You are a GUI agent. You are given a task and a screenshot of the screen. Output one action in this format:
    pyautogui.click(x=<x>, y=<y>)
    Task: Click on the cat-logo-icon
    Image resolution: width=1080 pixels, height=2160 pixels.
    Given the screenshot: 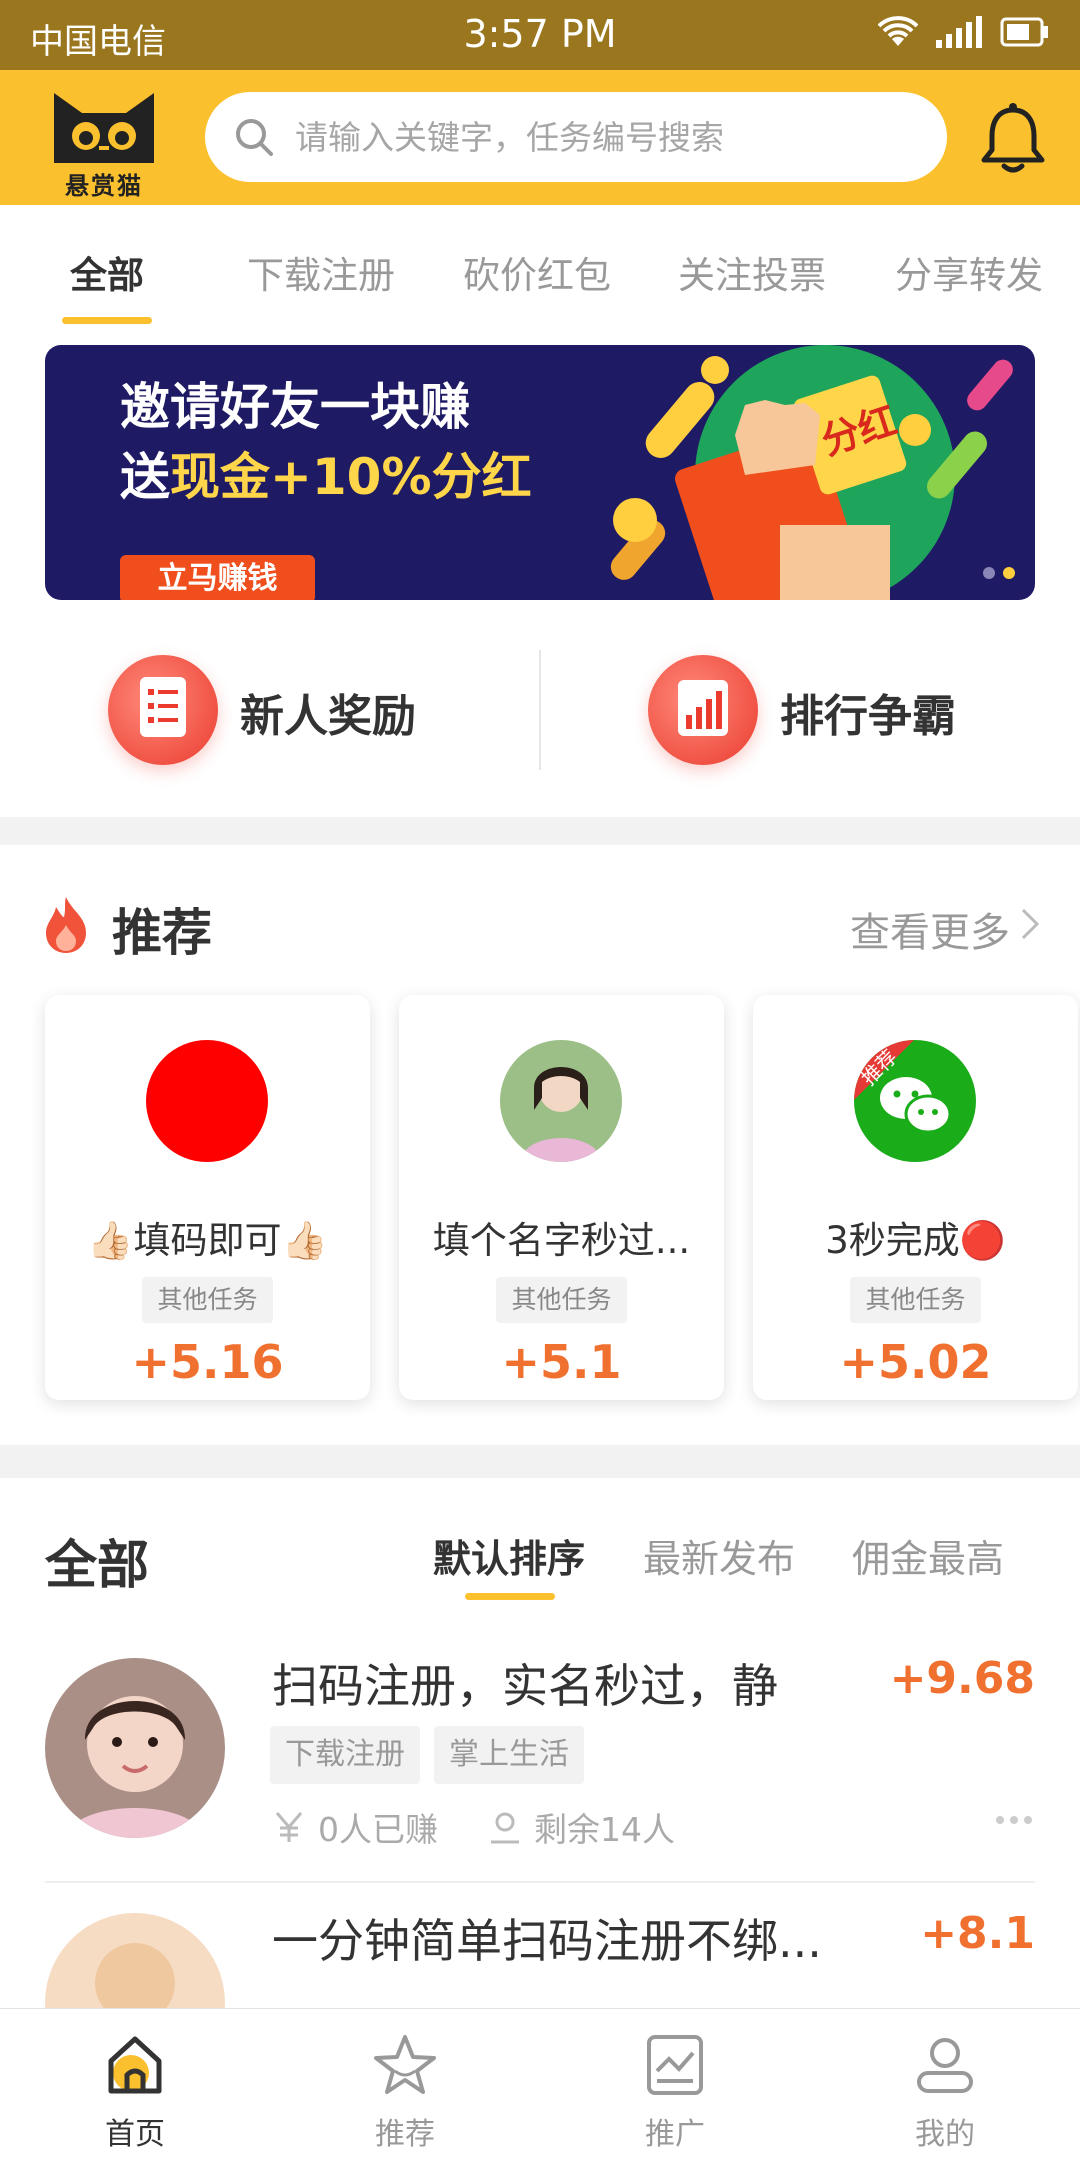 What is the action you would take?
    pyautogui.click(x=104, y=128)
    